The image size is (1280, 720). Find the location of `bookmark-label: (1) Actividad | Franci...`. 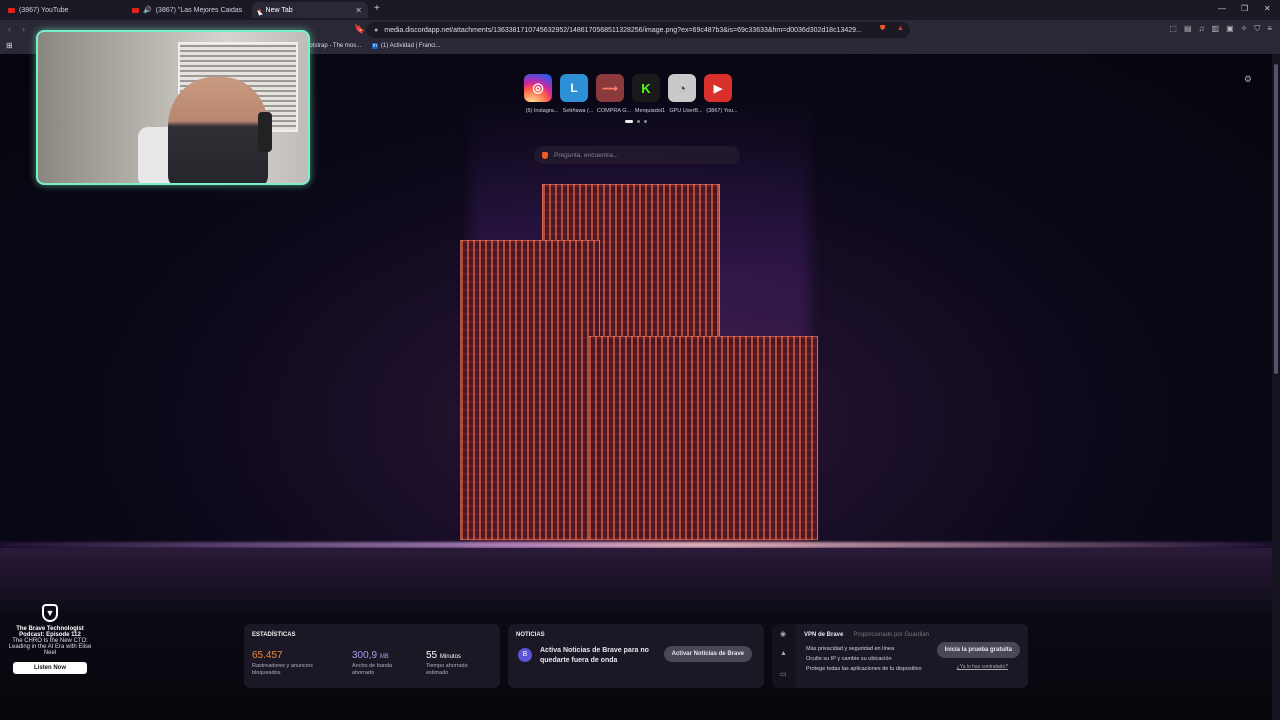

bookmark-label: (1) Actividad | Franci... is located at coordinates (410, 46).